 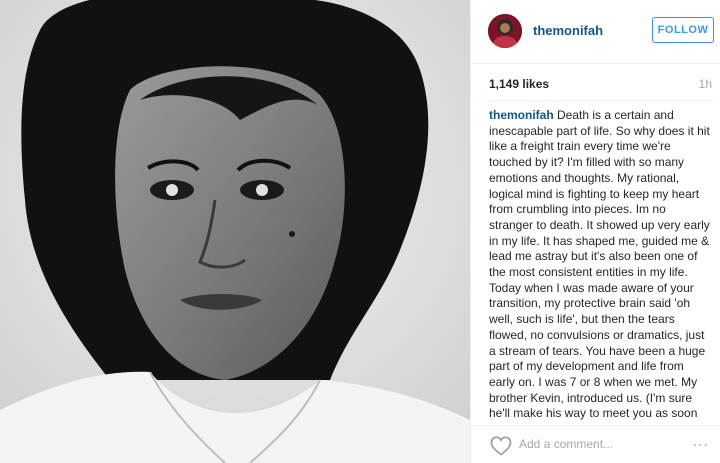 What do you see at coordinates (601, 100) in the screenshot?
I see `divider` at bounding box center [601, 100].